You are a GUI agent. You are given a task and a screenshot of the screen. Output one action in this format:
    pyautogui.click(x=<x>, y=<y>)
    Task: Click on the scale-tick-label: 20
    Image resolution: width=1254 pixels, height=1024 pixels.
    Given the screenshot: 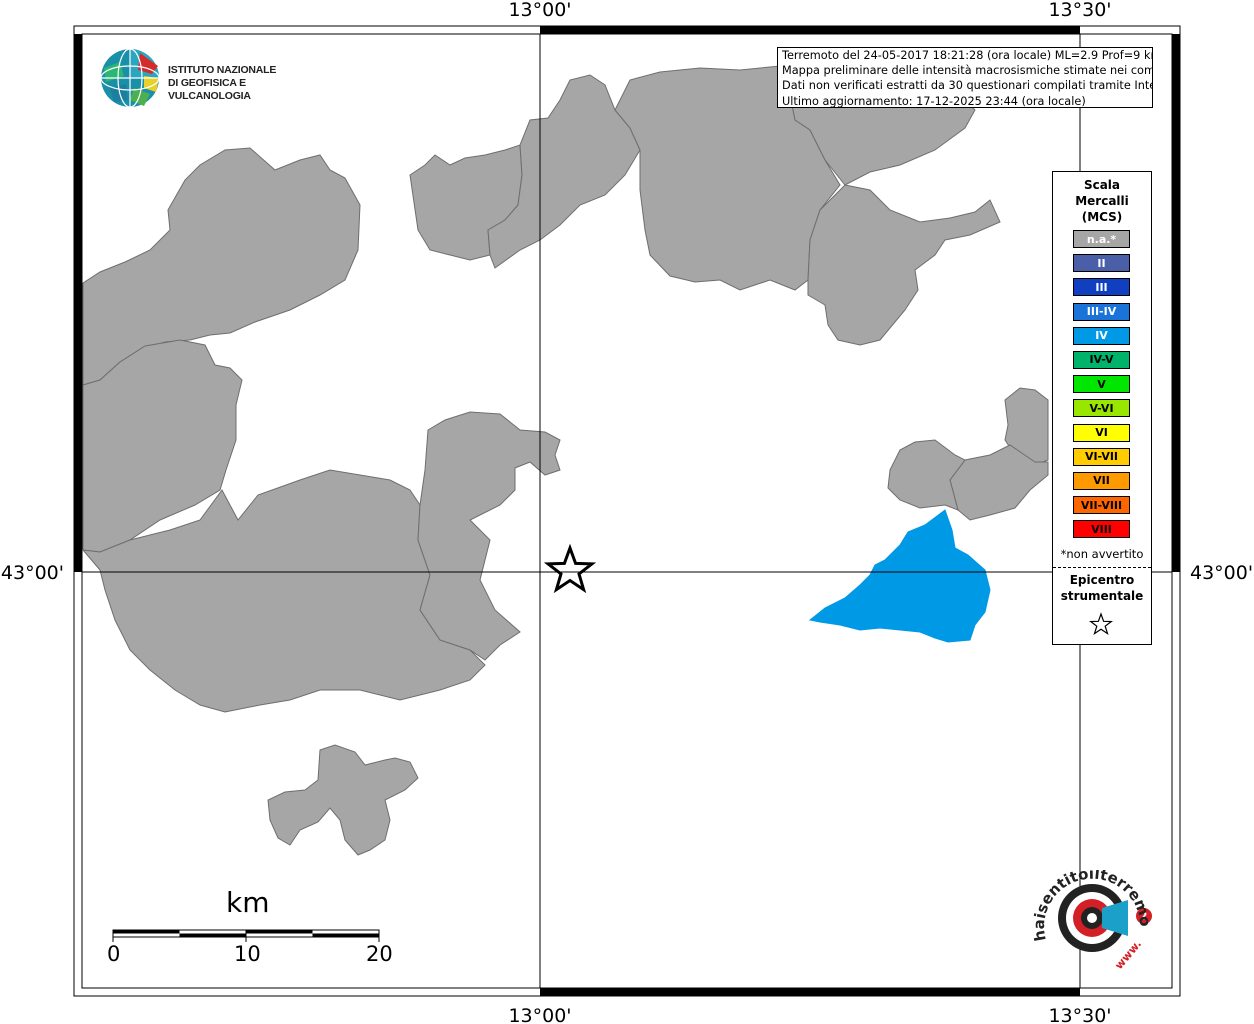 What is the action you would take?
    pyautogui.click(x=379, y=954)
    